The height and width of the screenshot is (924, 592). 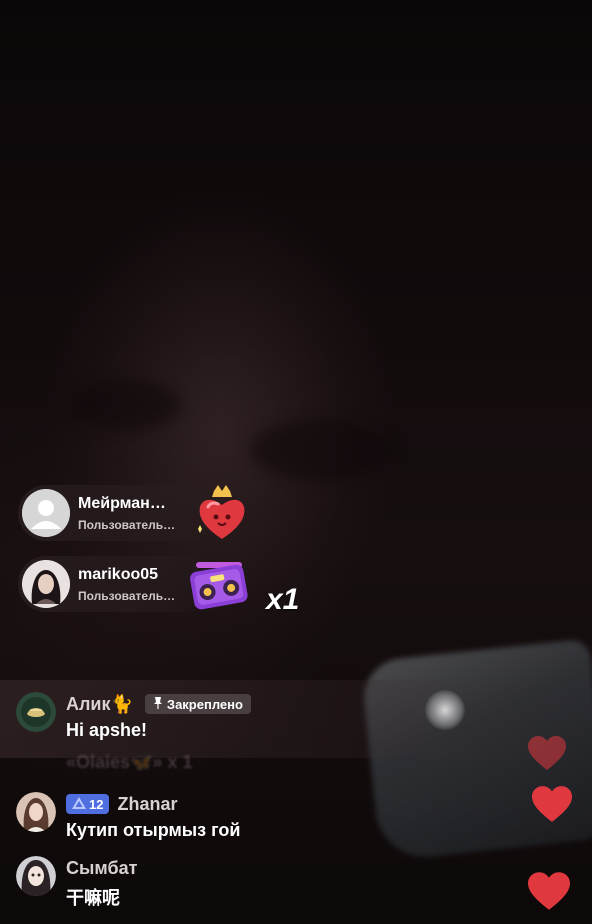 What do you see at coordinates (93, 898) in the screenshot?
I see `comment-text: 干嘛呢` at bounding box center [93, 898].